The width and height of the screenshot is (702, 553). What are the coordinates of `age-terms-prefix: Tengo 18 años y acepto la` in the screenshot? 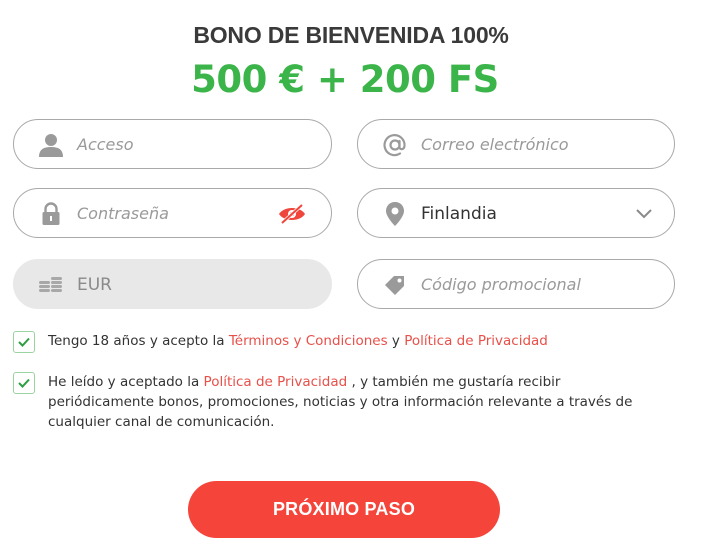 It's located at (138, 341).